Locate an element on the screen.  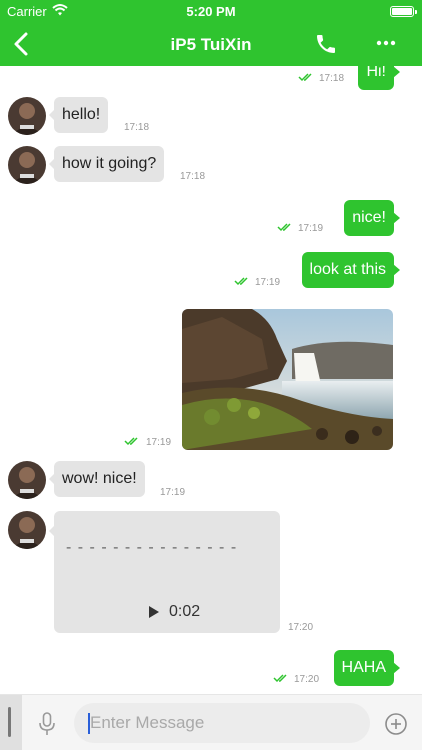
text-caret is located at coordinates (89, 723).